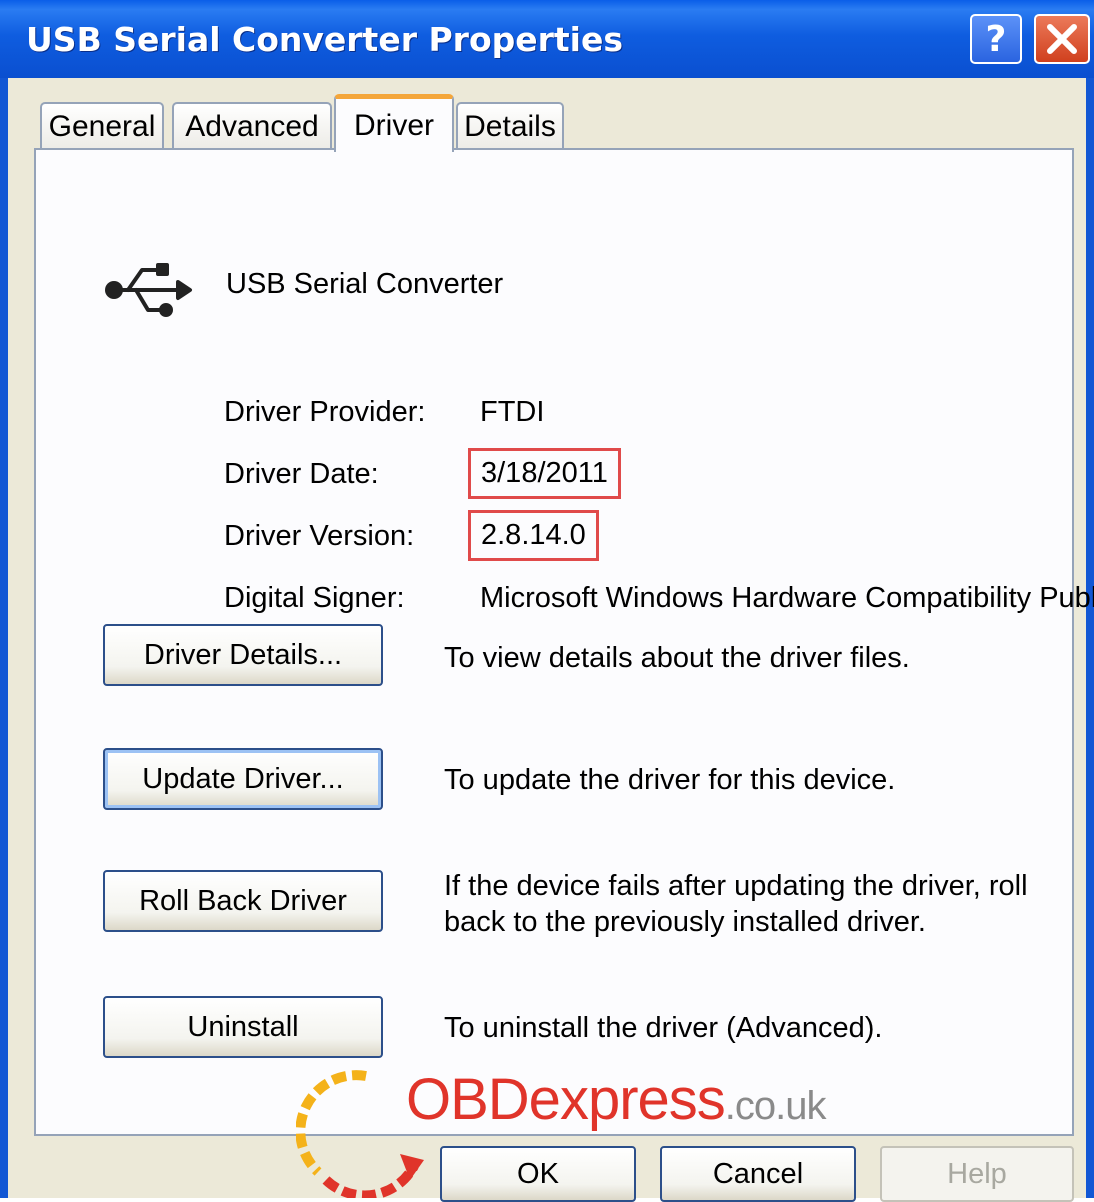  I want to click on driver-version-label: Driver Version:, so click(319, 536).